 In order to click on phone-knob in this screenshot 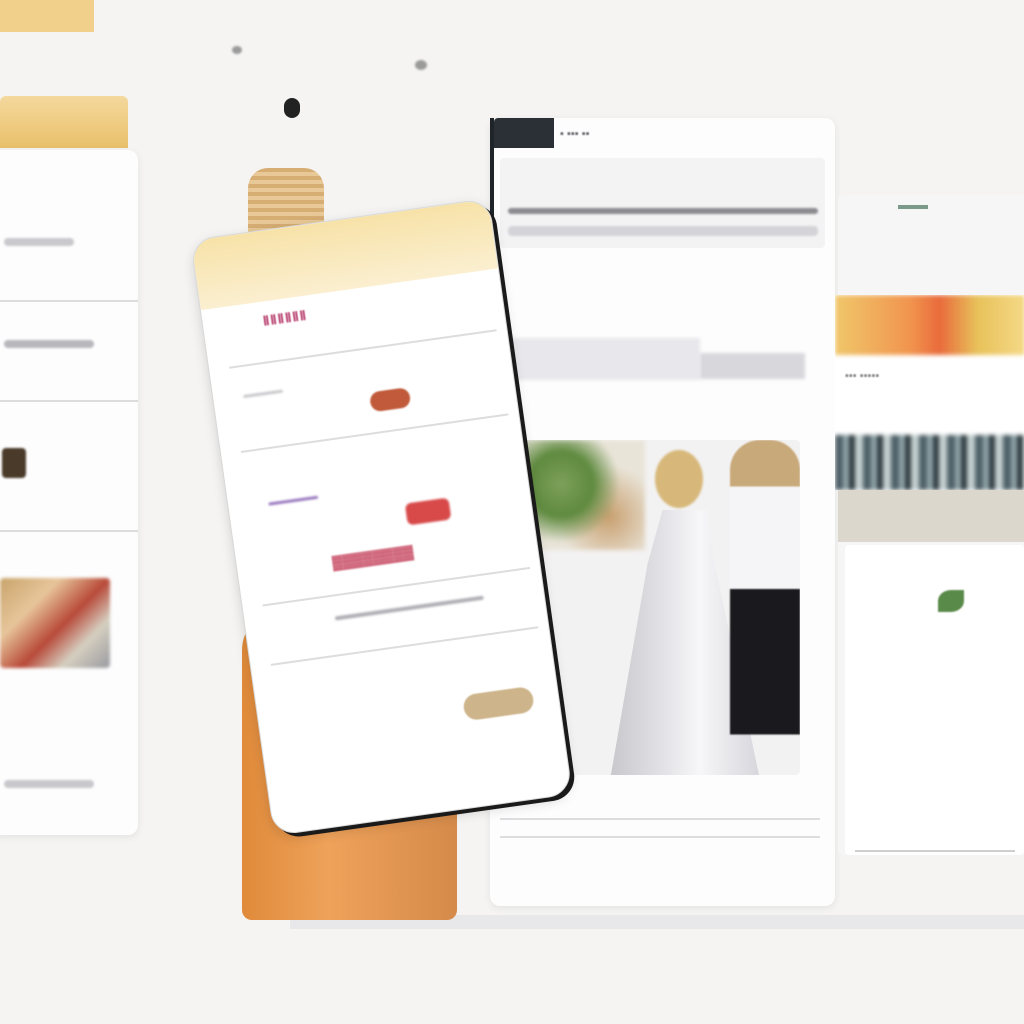, I will do `click(292, 108)`.